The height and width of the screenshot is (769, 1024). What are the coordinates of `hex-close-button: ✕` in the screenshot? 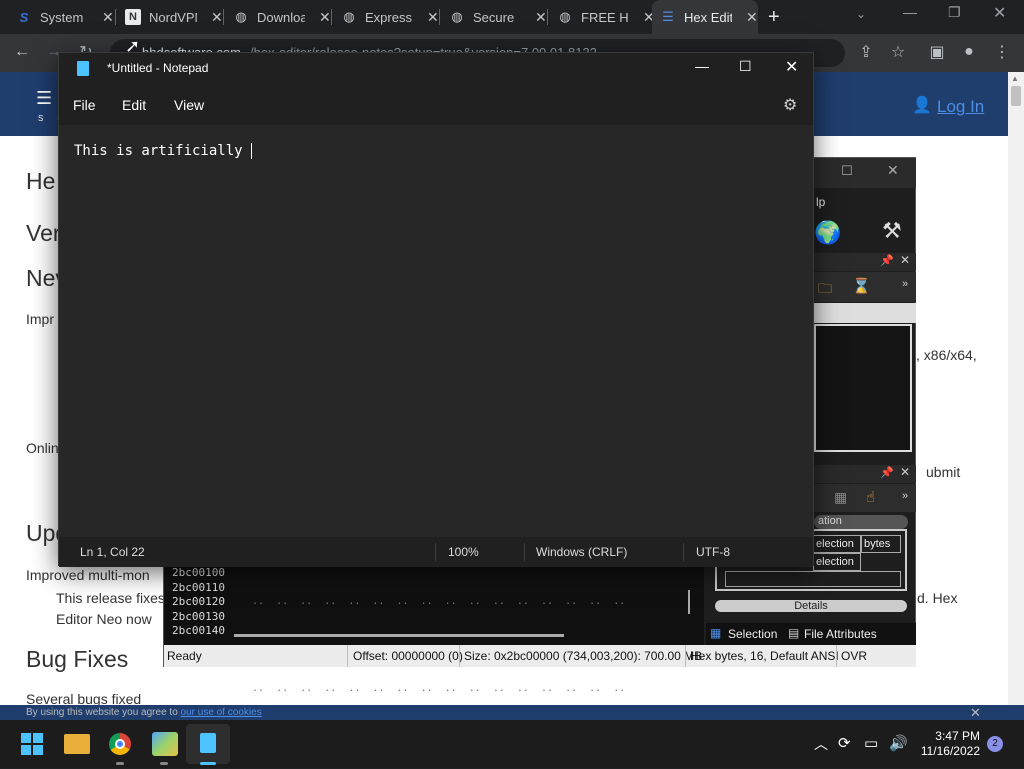 It's located at (893, 170).